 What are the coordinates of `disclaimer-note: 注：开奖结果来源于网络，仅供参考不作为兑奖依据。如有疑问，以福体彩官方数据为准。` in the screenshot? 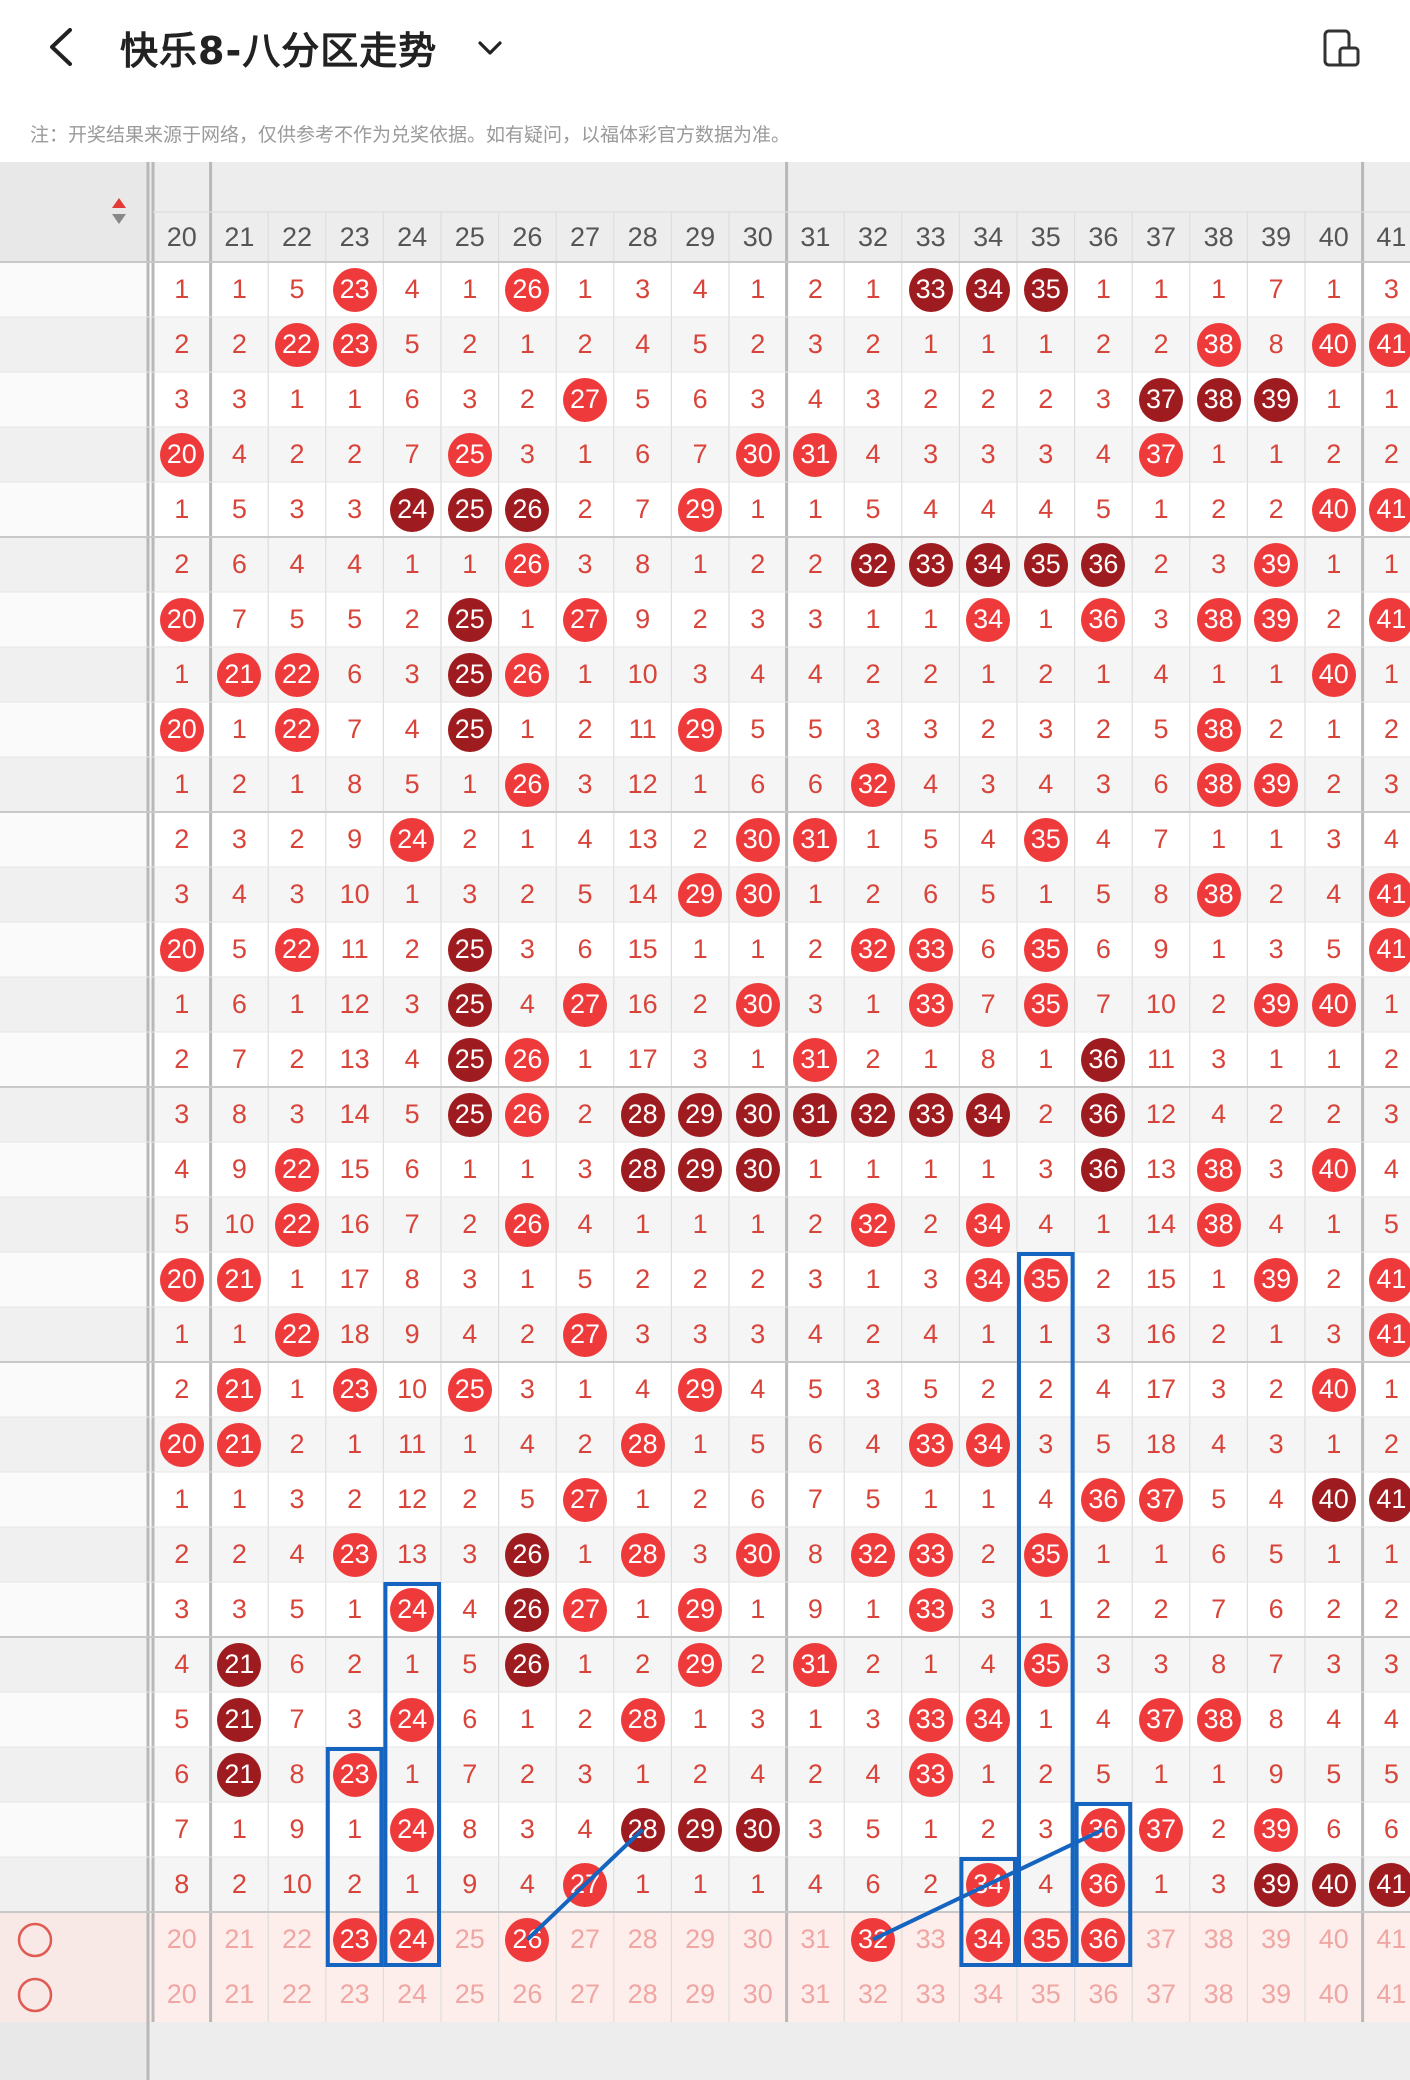 It's located at (410, 135).